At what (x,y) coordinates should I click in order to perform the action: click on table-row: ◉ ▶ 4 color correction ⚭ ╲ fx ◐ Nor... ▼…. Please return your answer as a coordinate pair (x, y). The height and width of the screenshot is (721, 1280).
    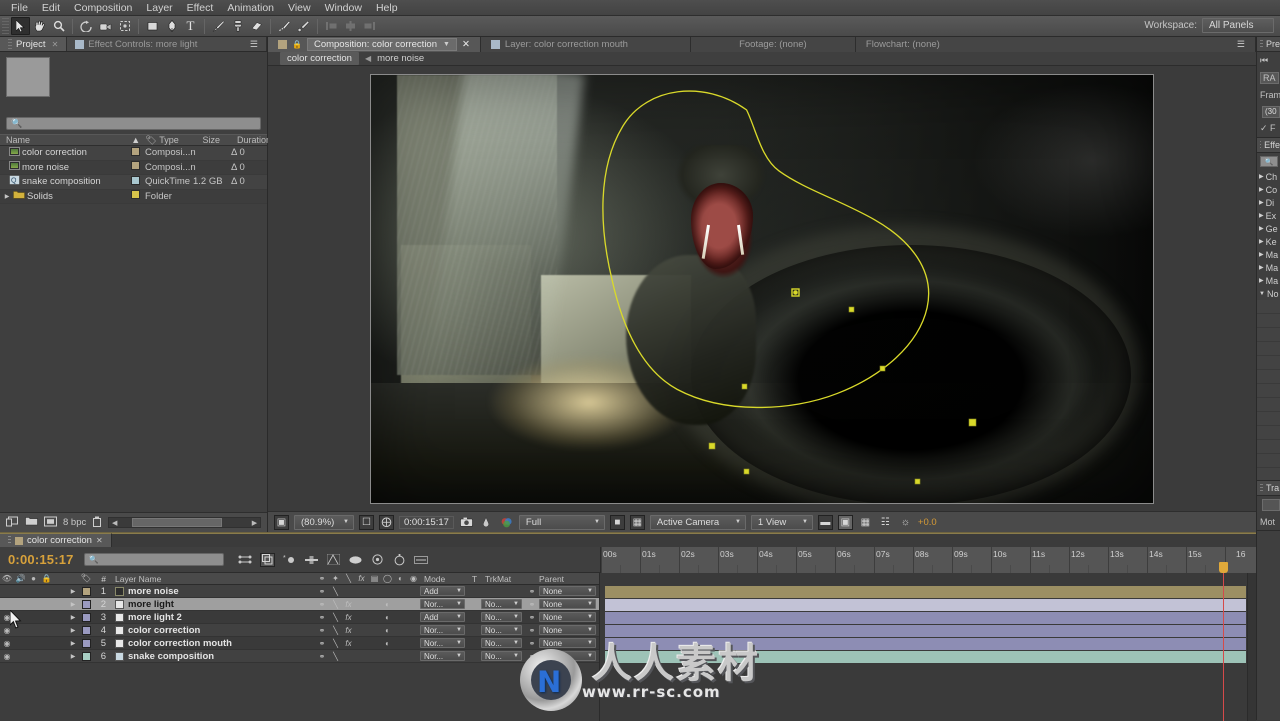
    Looking at the image, I should click on (299, 630).